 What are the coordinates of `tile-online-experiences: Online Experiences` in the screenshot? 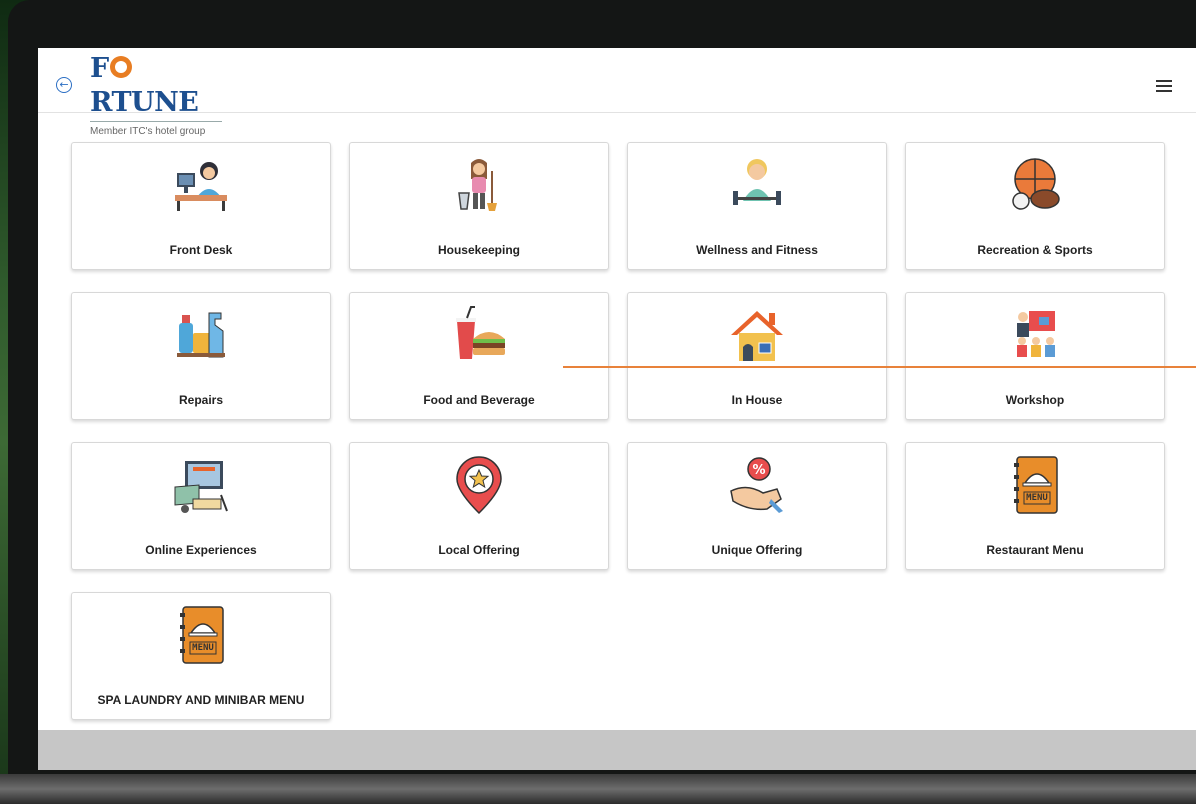 It's located at (201, 506).